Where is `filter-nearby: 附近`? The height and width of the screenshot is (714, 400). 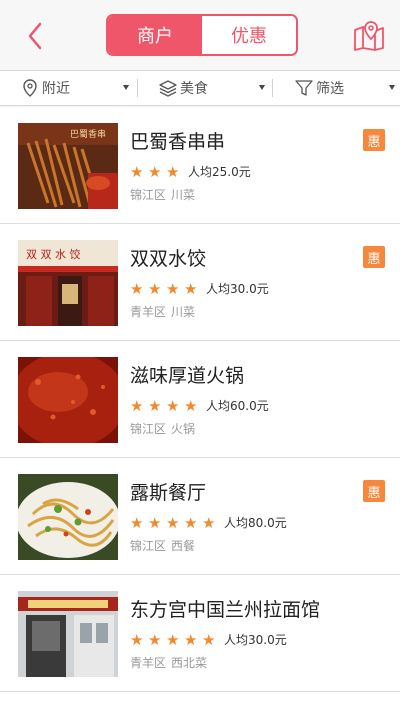 filter-nearby: 附近 is located at coordinates (45, 88).